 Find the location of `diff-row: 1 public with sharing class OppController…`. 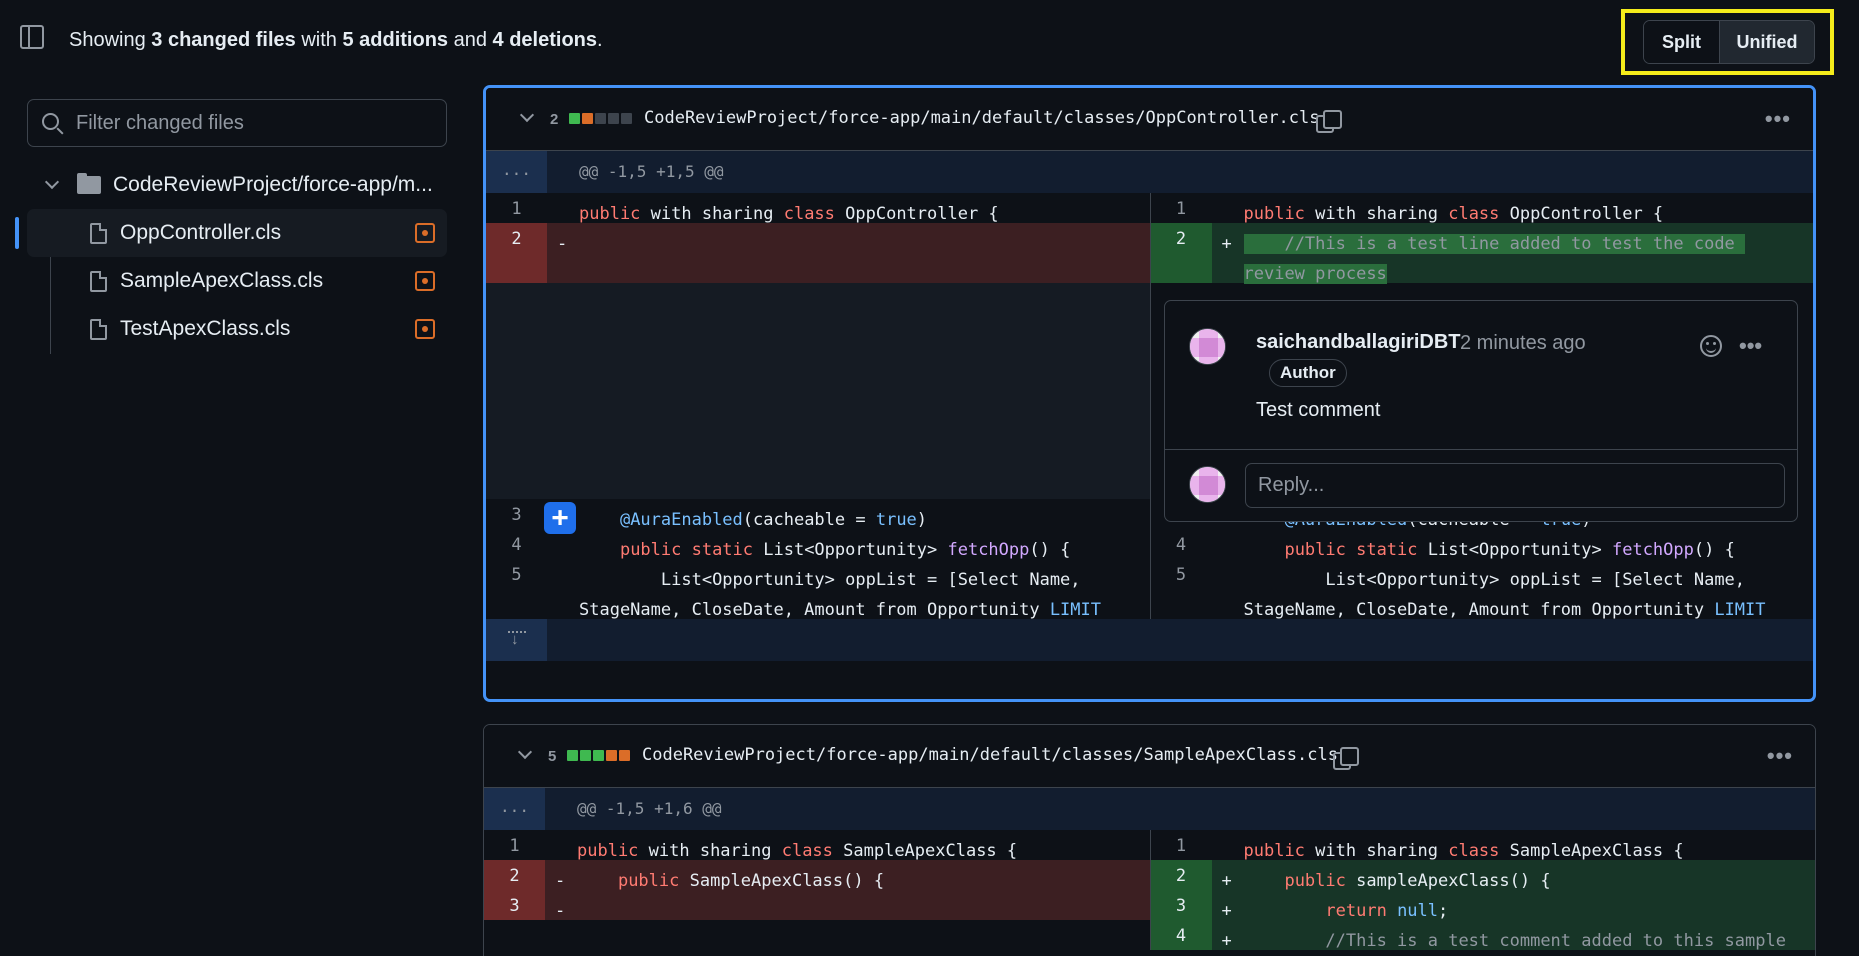

diff-row: 1 public with sharing class OppController… is located at coordinates (1149, 208).